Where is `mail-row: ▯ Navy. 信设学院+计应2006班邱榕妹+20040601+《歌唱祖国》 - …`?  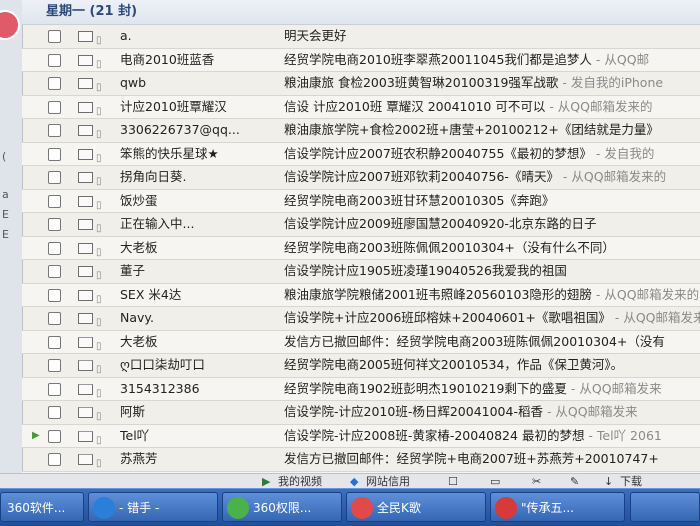
mail-row: ▯ Navy. 信设学院+计应2006班邱榕妹+20040601+《歌唱祖国》 - … is located at coordinates (361, 319).